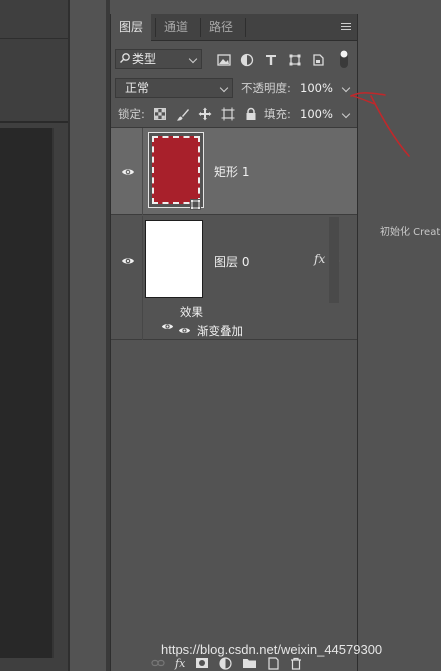 This screenshot has height=671, width=441. What do you see at coordinates (277, 114) in the screenshot?
I see `fill-label: 填充:` at bounding box center [277, 114].